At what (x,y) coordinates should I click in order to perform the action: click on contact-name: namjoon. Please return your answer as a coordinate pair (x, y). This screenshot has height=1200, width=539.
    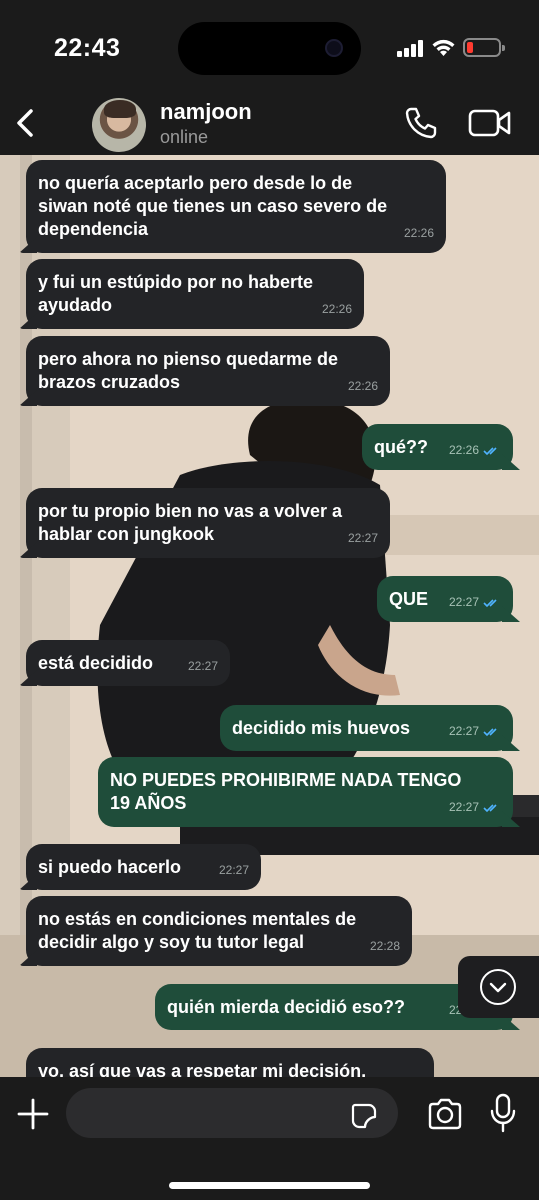
    Looking at the image, I should click on (206, 112).